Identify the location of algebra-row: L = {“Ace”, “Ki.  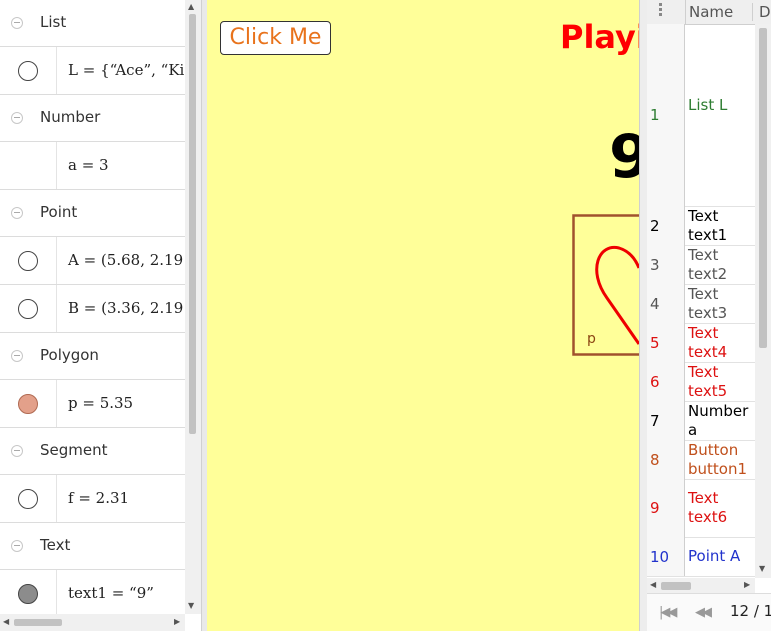
(92, 71).